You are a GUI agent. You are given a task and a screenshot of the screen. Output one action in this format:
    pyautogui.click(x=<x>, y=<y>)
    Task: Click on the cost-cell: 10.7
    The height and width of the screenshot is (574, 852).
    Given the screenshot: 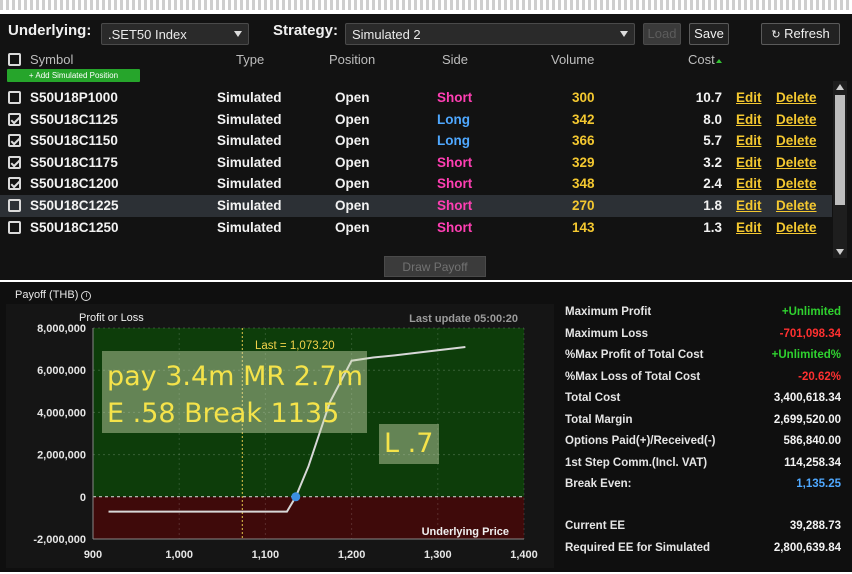 What is the action you would take?
    pyautogui.click(x=708, y=97)
    